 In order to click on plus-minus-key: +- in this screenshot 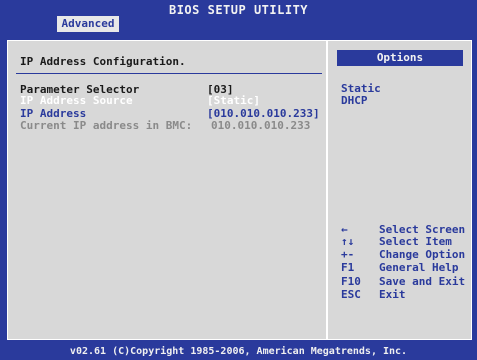, I will do `click(348, 254)`.